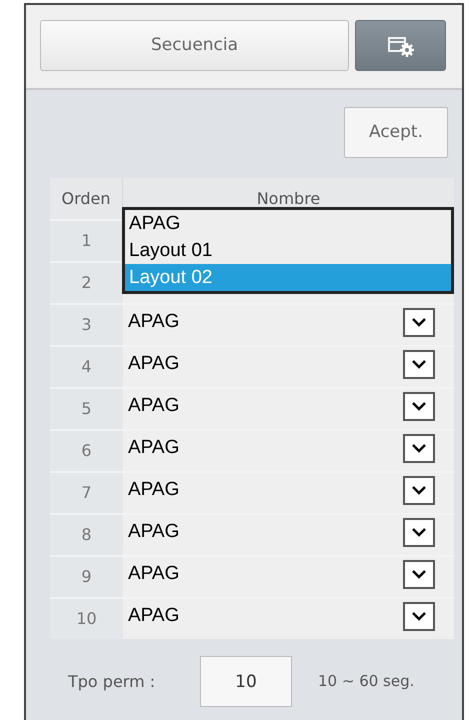 The image size is (469, 720). Describe the element at coordinates (86, 535) in the screenshot. I see `order-cell: 8` at that location.